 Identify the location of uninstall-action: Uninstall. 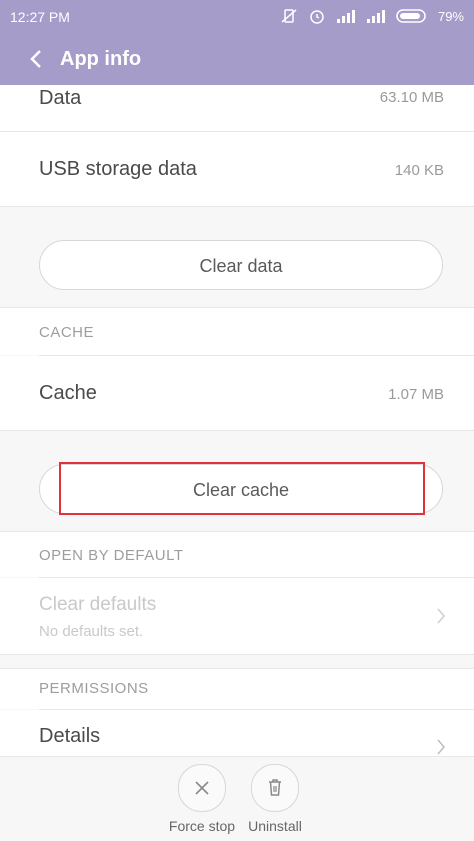
(275, 799).